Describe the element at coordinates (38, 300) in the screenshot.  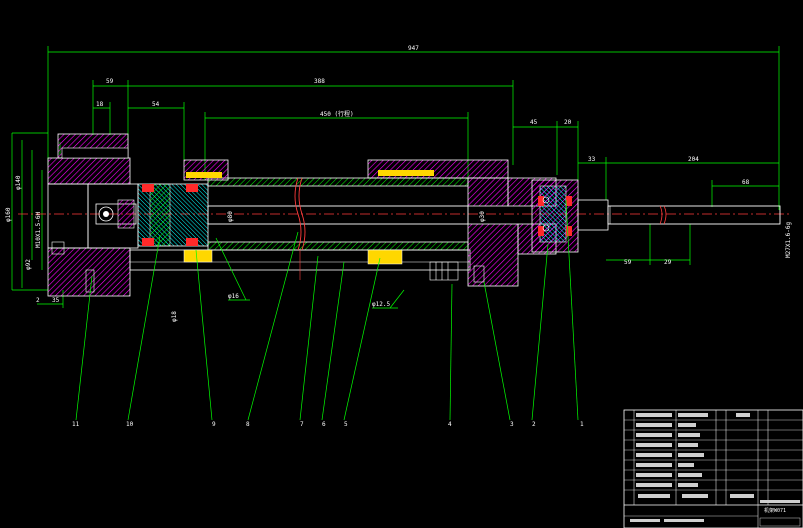
I see `dim-bottom-left-a: 2` at that location.